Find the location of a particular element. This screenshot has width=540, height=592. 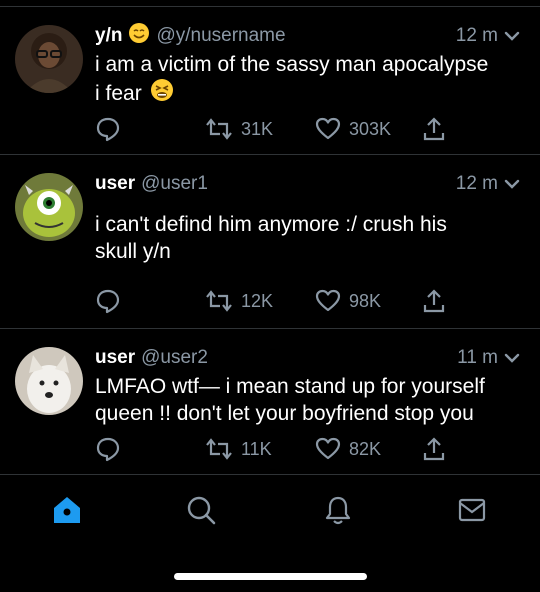

messages-icon is located at coordinates (472, 510).